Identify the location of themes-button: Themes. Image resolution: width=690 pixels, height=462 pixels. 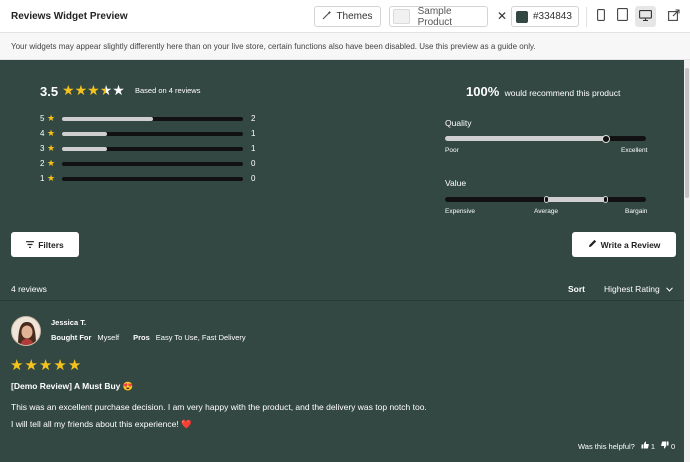
(347, 16).